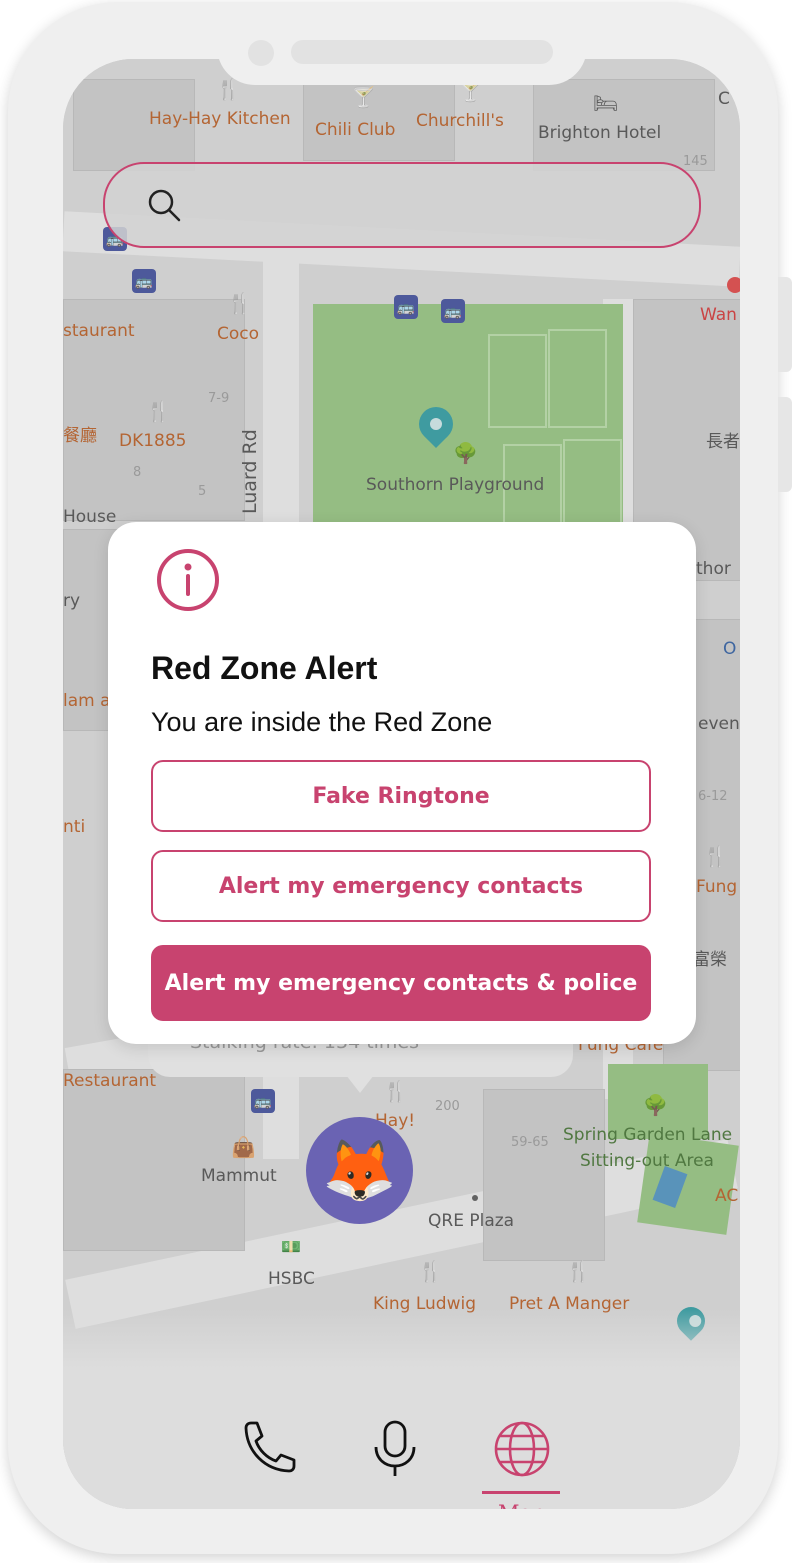  I want to click on tooltip-arrow, so click(360, 1084).